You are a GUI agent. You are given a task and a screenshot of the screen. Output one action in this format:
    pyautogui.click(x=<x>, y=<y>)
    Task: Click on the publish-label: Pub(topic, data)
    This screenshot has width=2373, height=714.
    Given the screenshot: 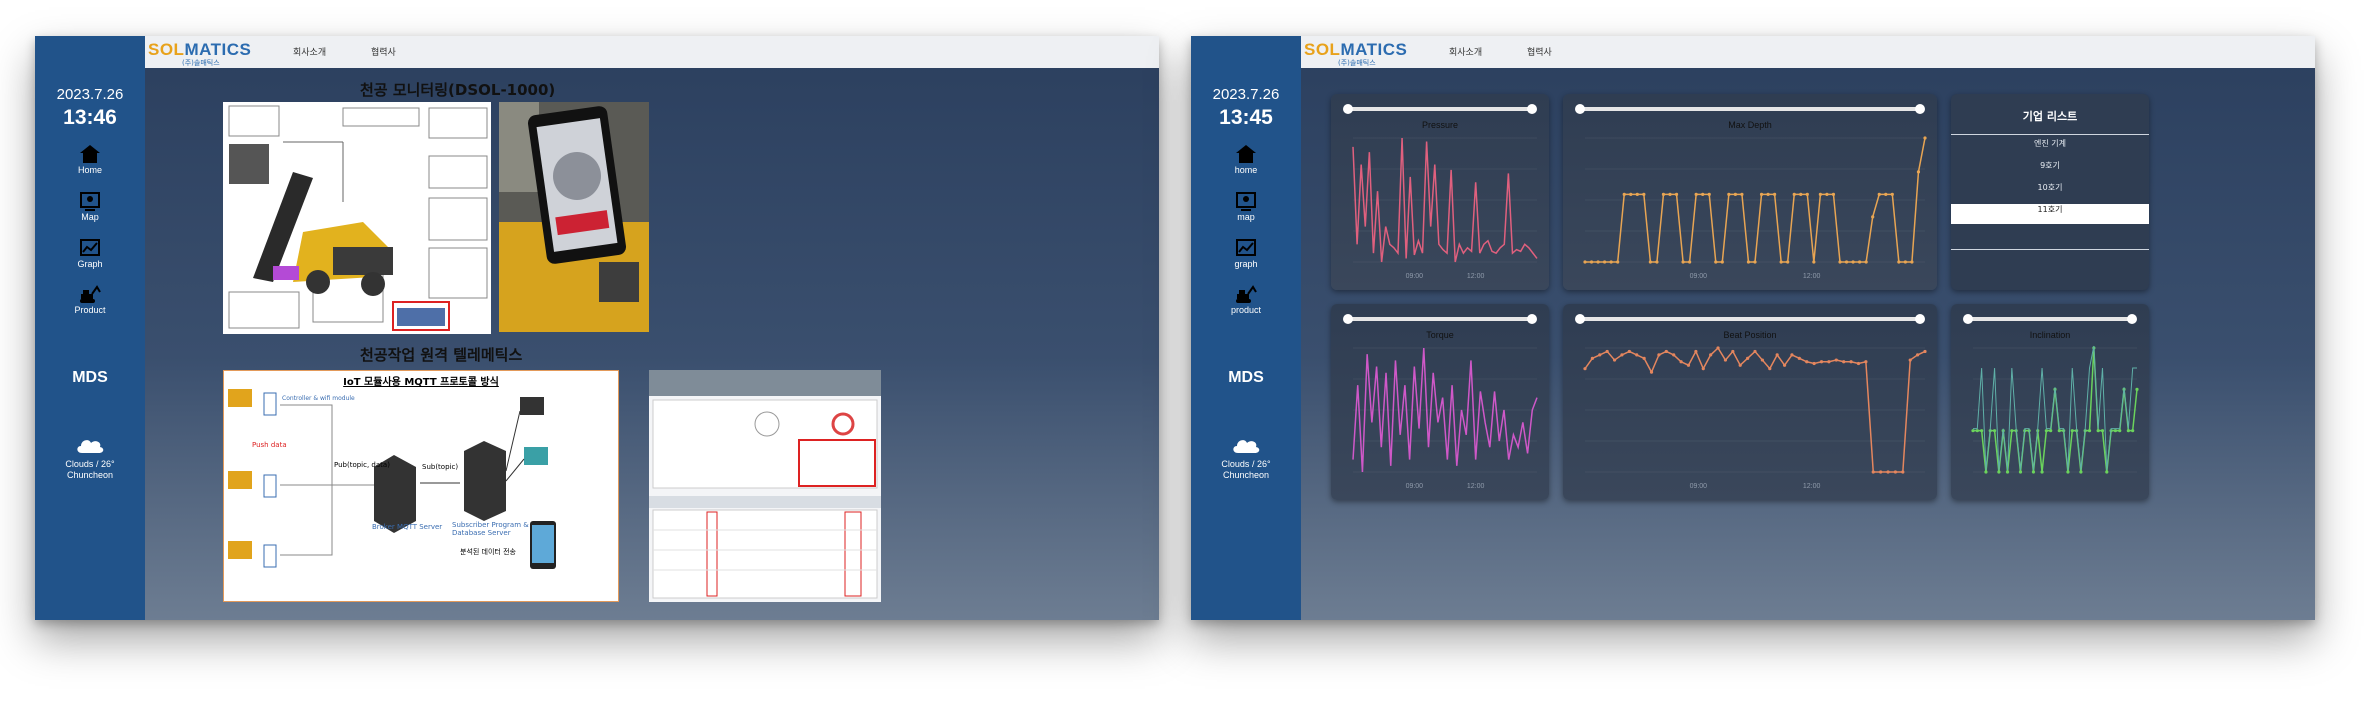 What is the action you would take?
    pyautogui.click(x=362, y=465)
    